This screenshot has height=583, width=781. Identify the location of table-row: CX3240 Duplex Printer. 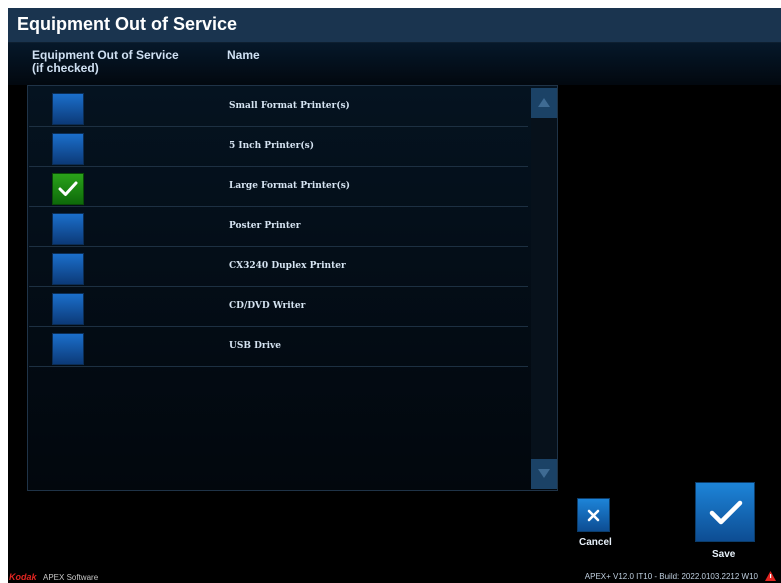
(278, 267).